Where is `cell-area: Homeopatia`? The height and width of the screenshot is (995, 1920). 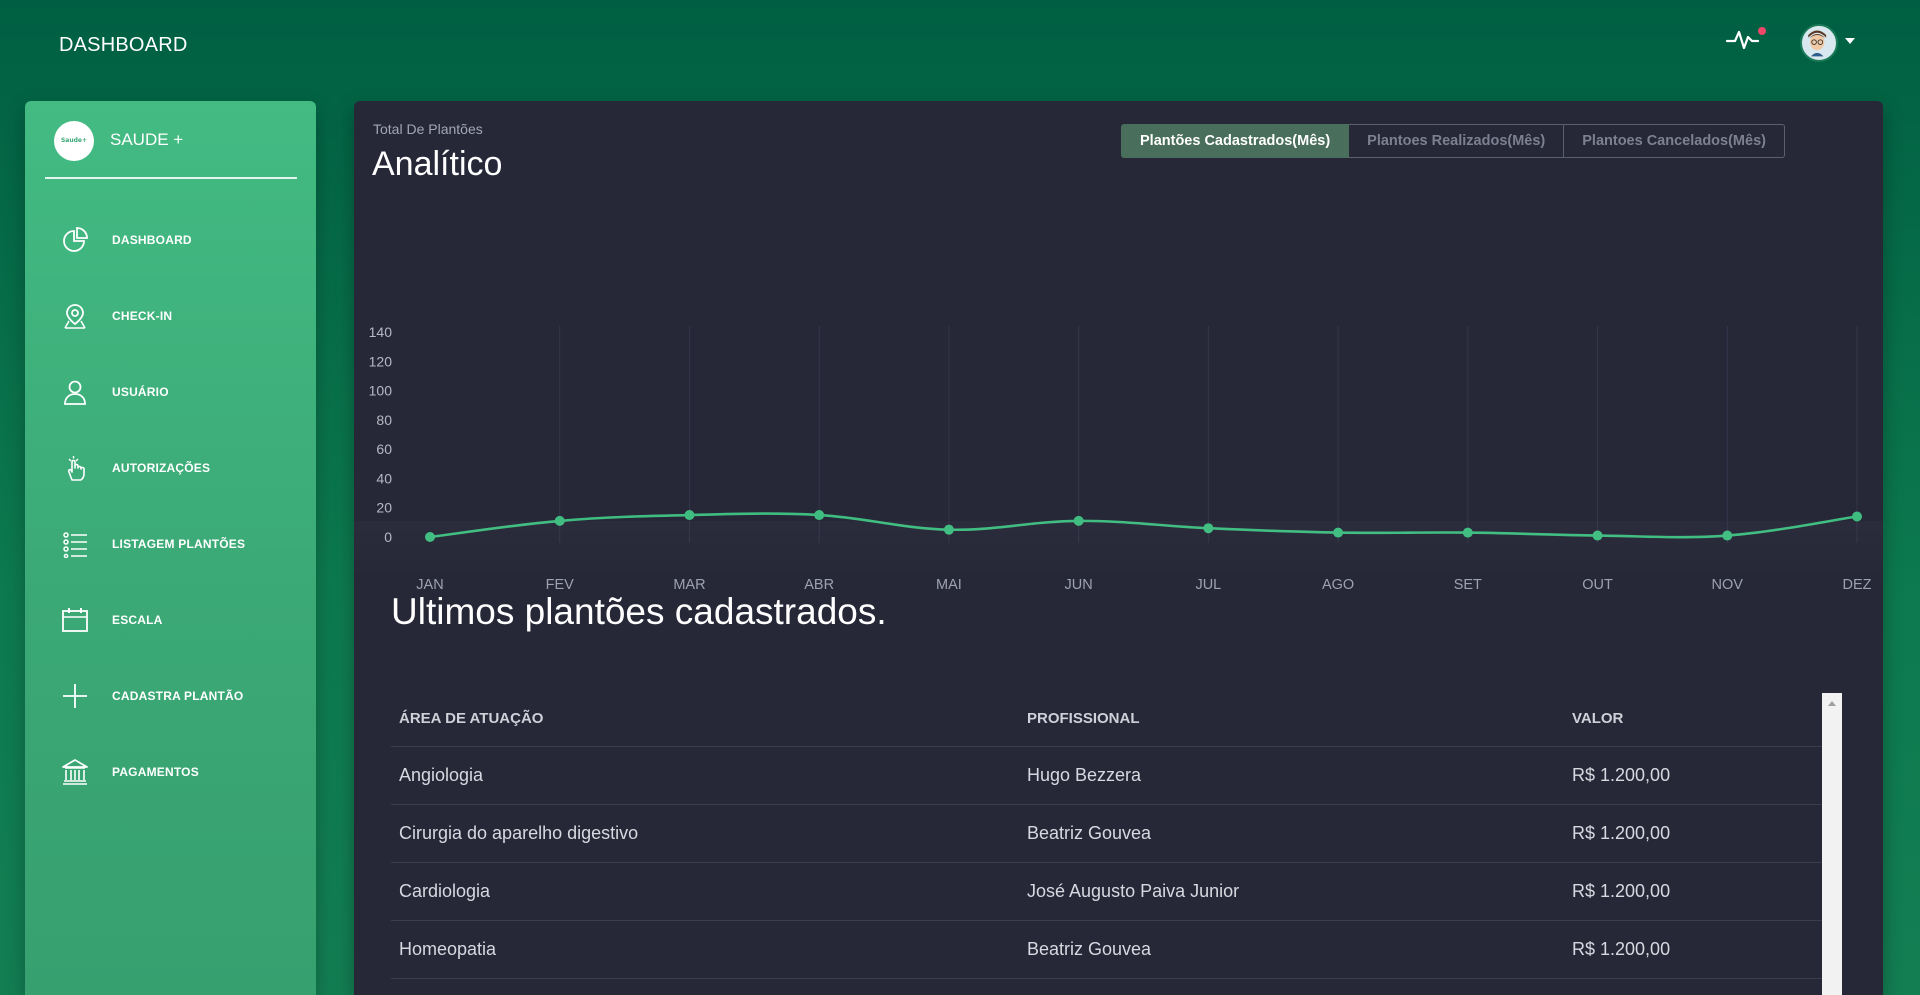 cell-area: Homeopatia is located at coordinates (448, 949).